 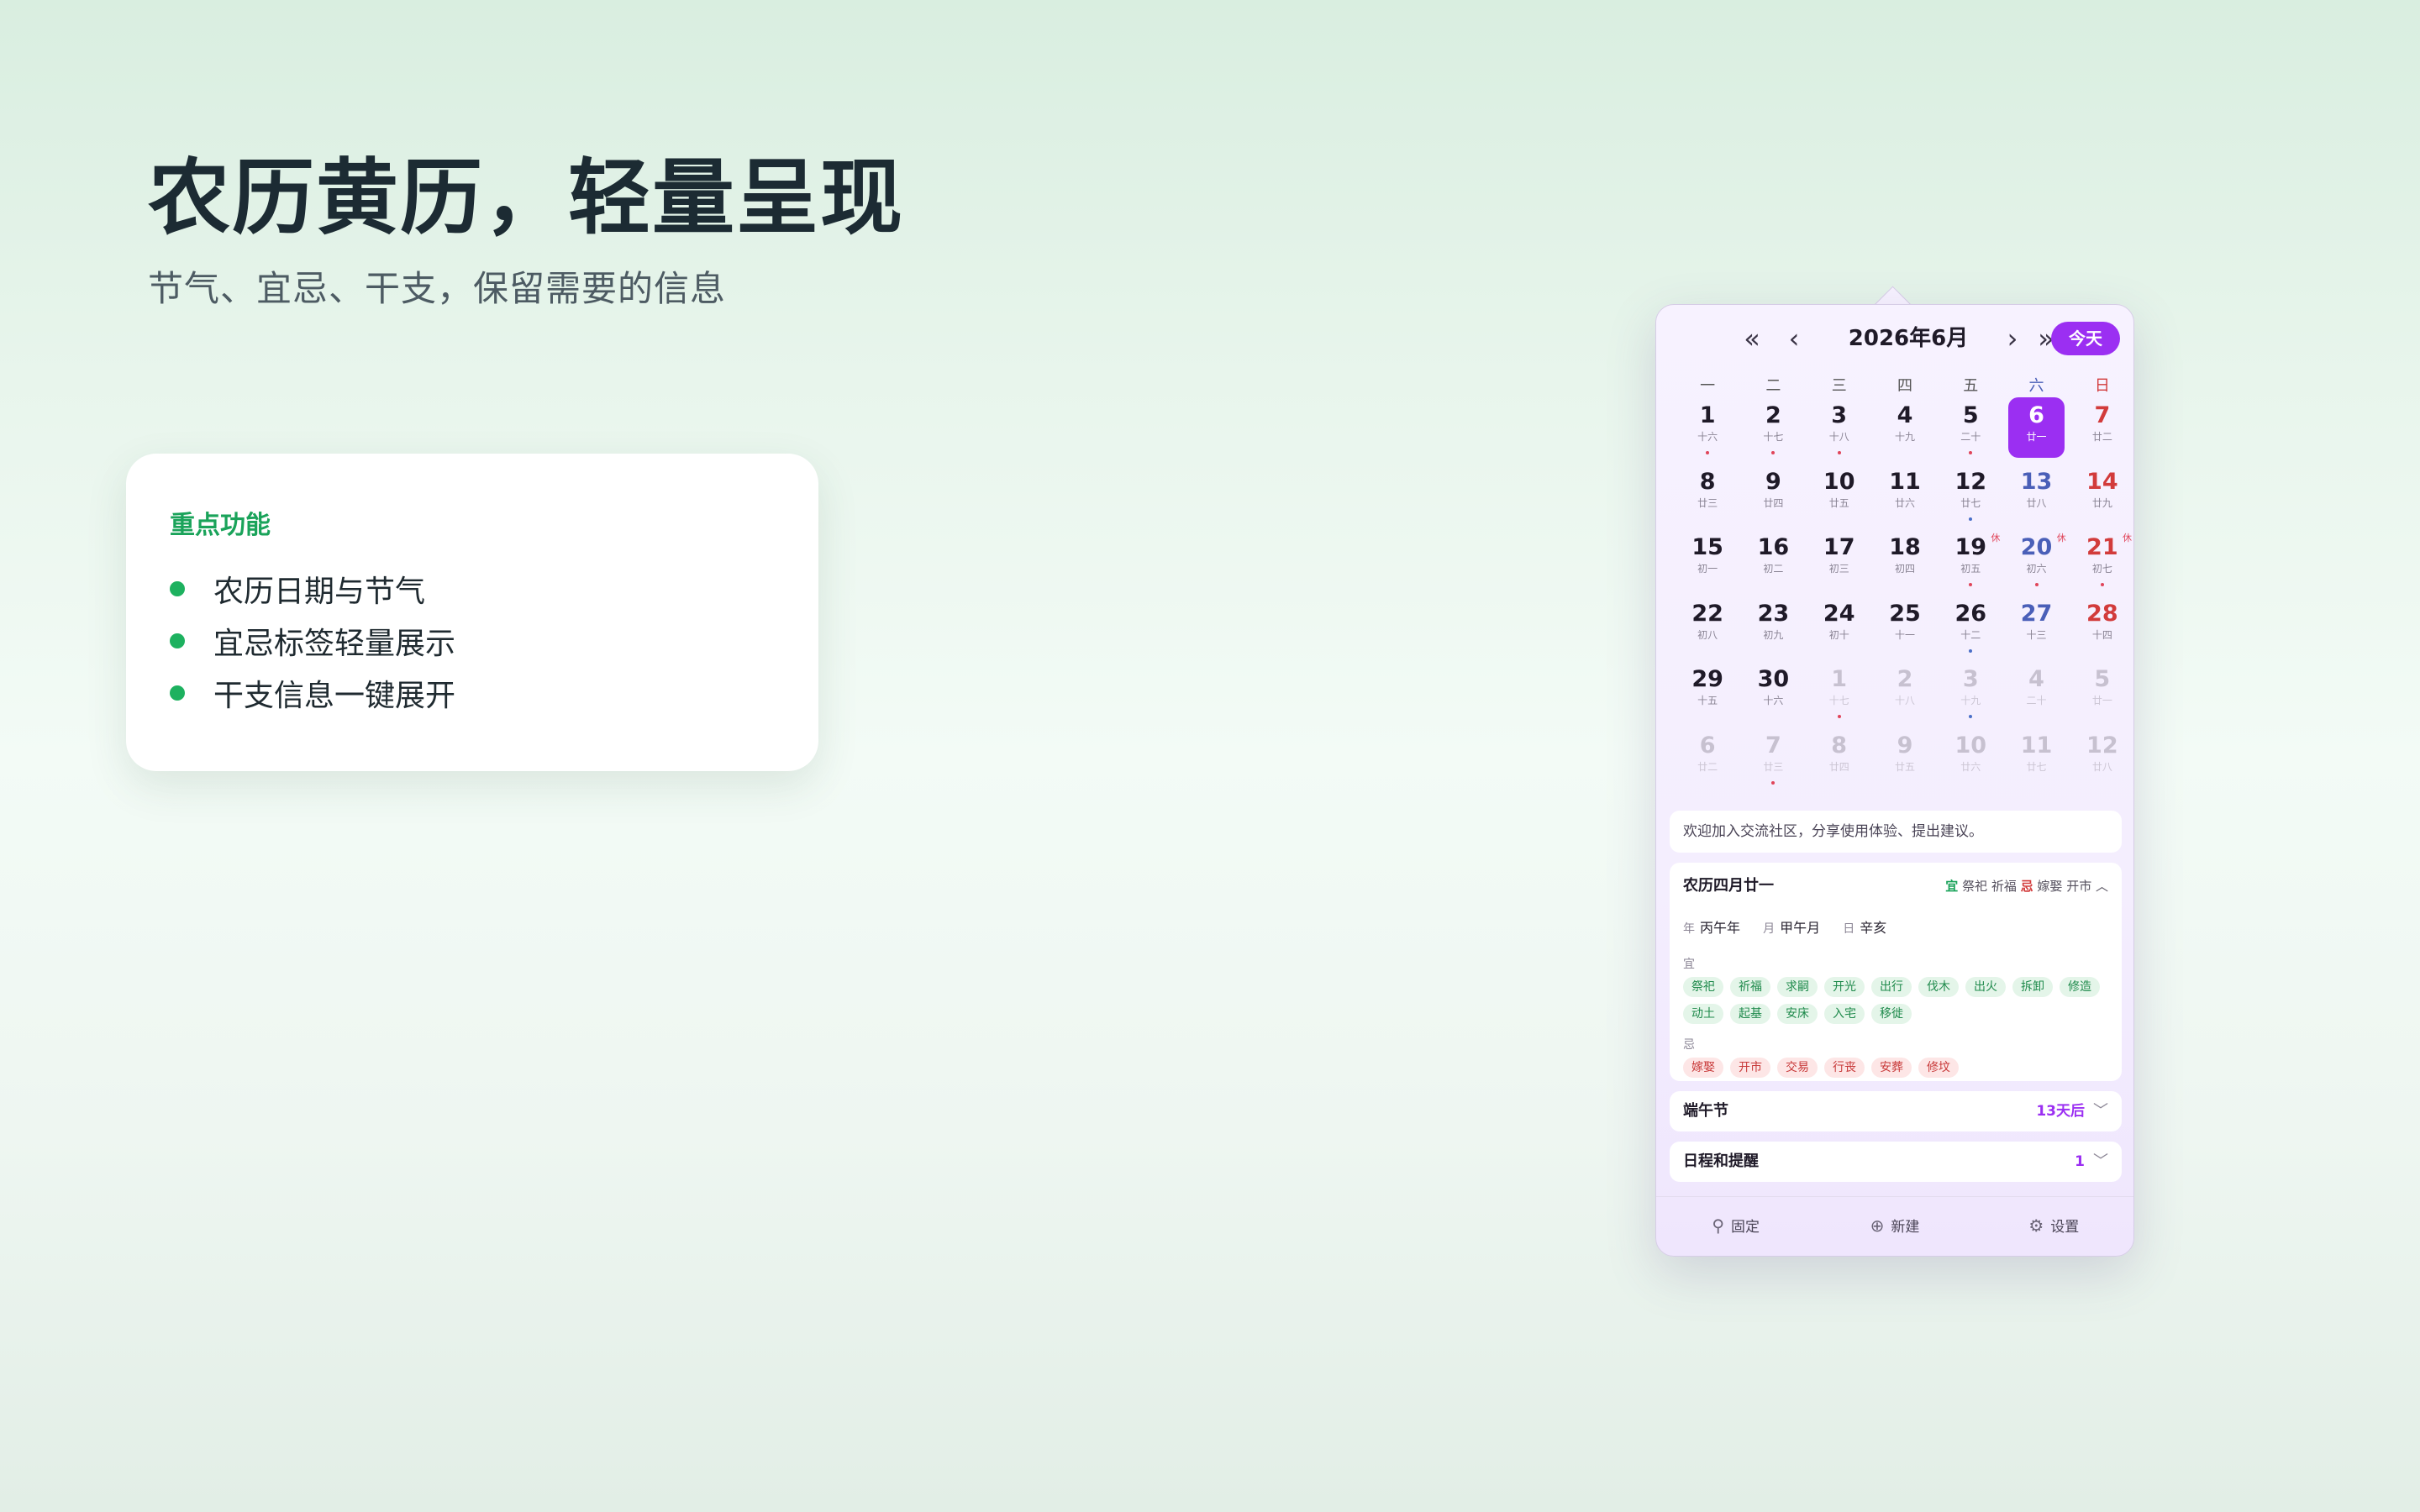 What do you see at coordinates (2027, 886) in the screenshot?
I see `almanac-summary: 宜 祭祀 祈福 忌 嫁娶 开市 ︿` at bounding box center [2027, 886].